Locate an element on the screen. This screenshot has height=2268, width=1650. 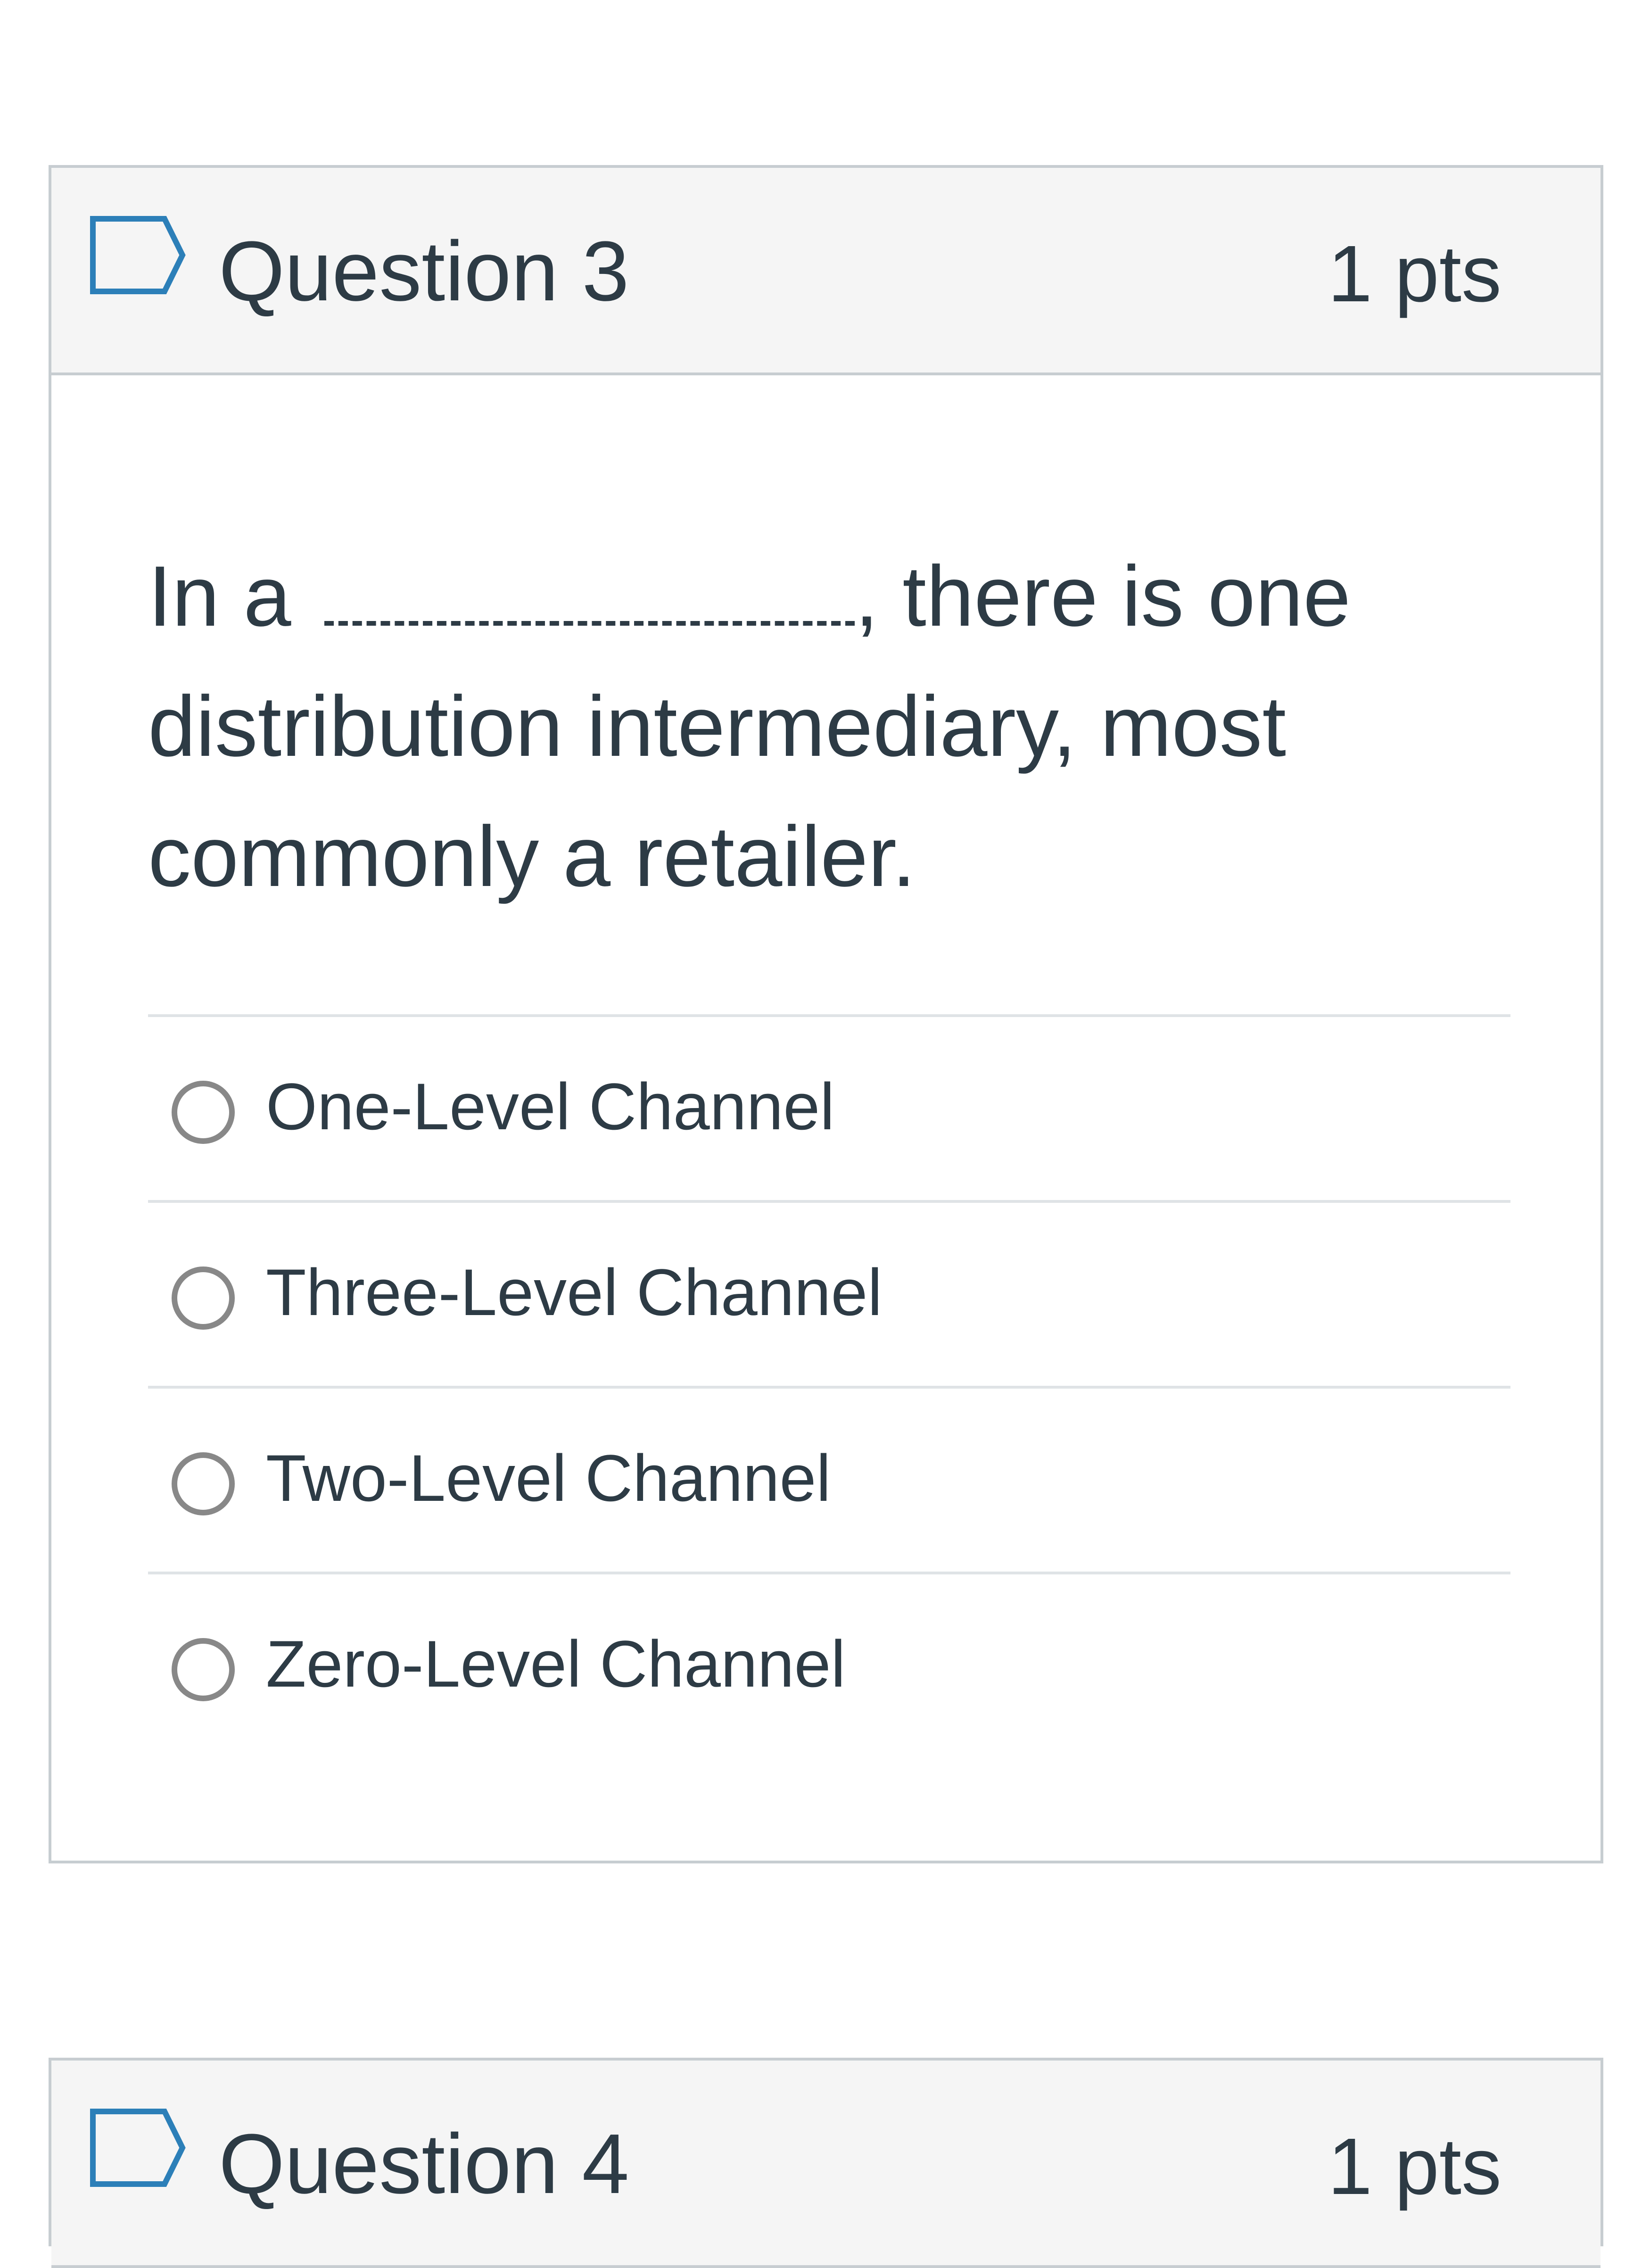
fill-in-blank is located at coordinates (589, 590).